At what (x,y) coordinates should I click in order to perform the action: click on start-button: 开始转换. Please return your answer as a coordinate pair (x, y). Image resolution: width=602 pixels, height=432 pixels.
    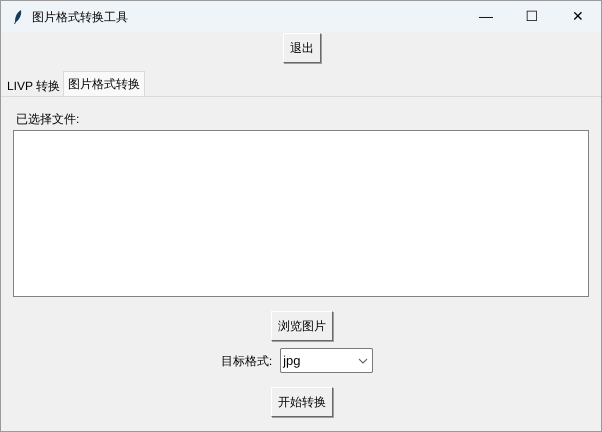
    Looking at the image, I should click on (302, 402).